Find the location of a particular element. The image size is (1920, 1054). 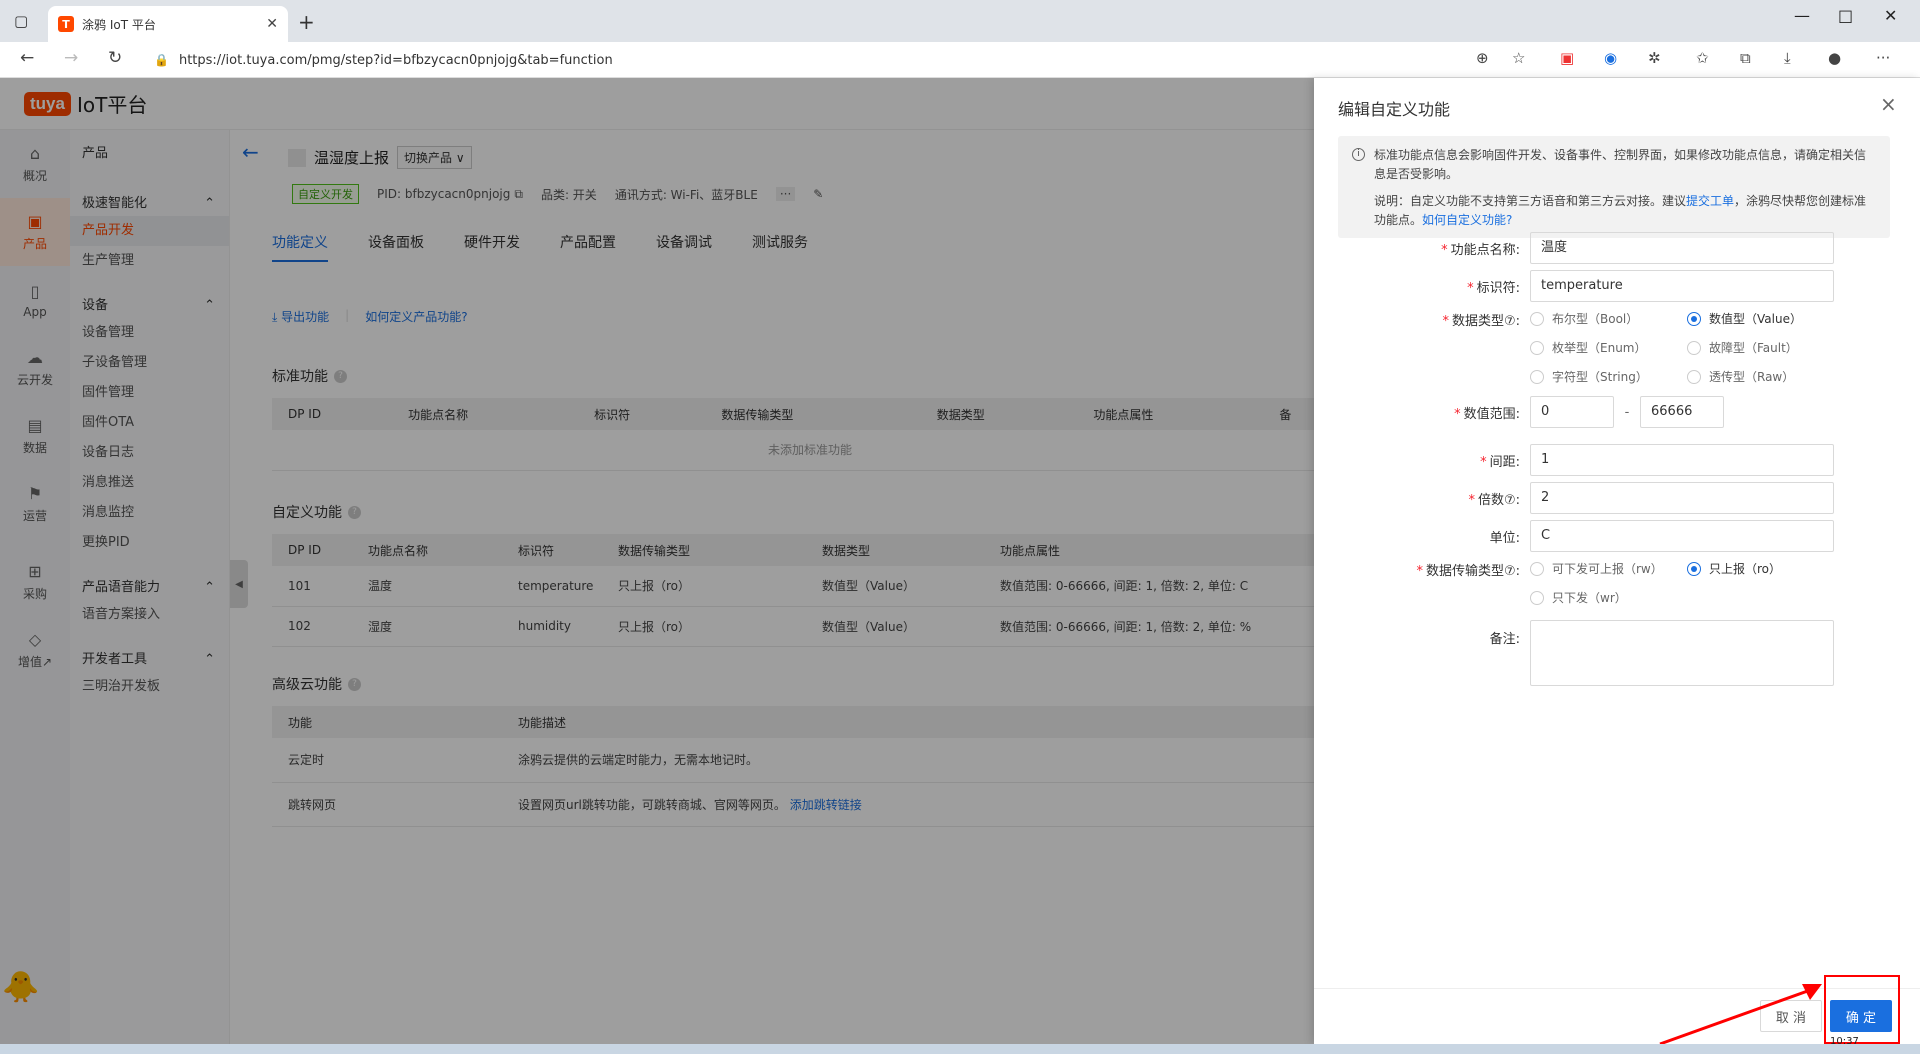

radio-bool: 布尔型（Bool） is located at coordinates (1608, 318).